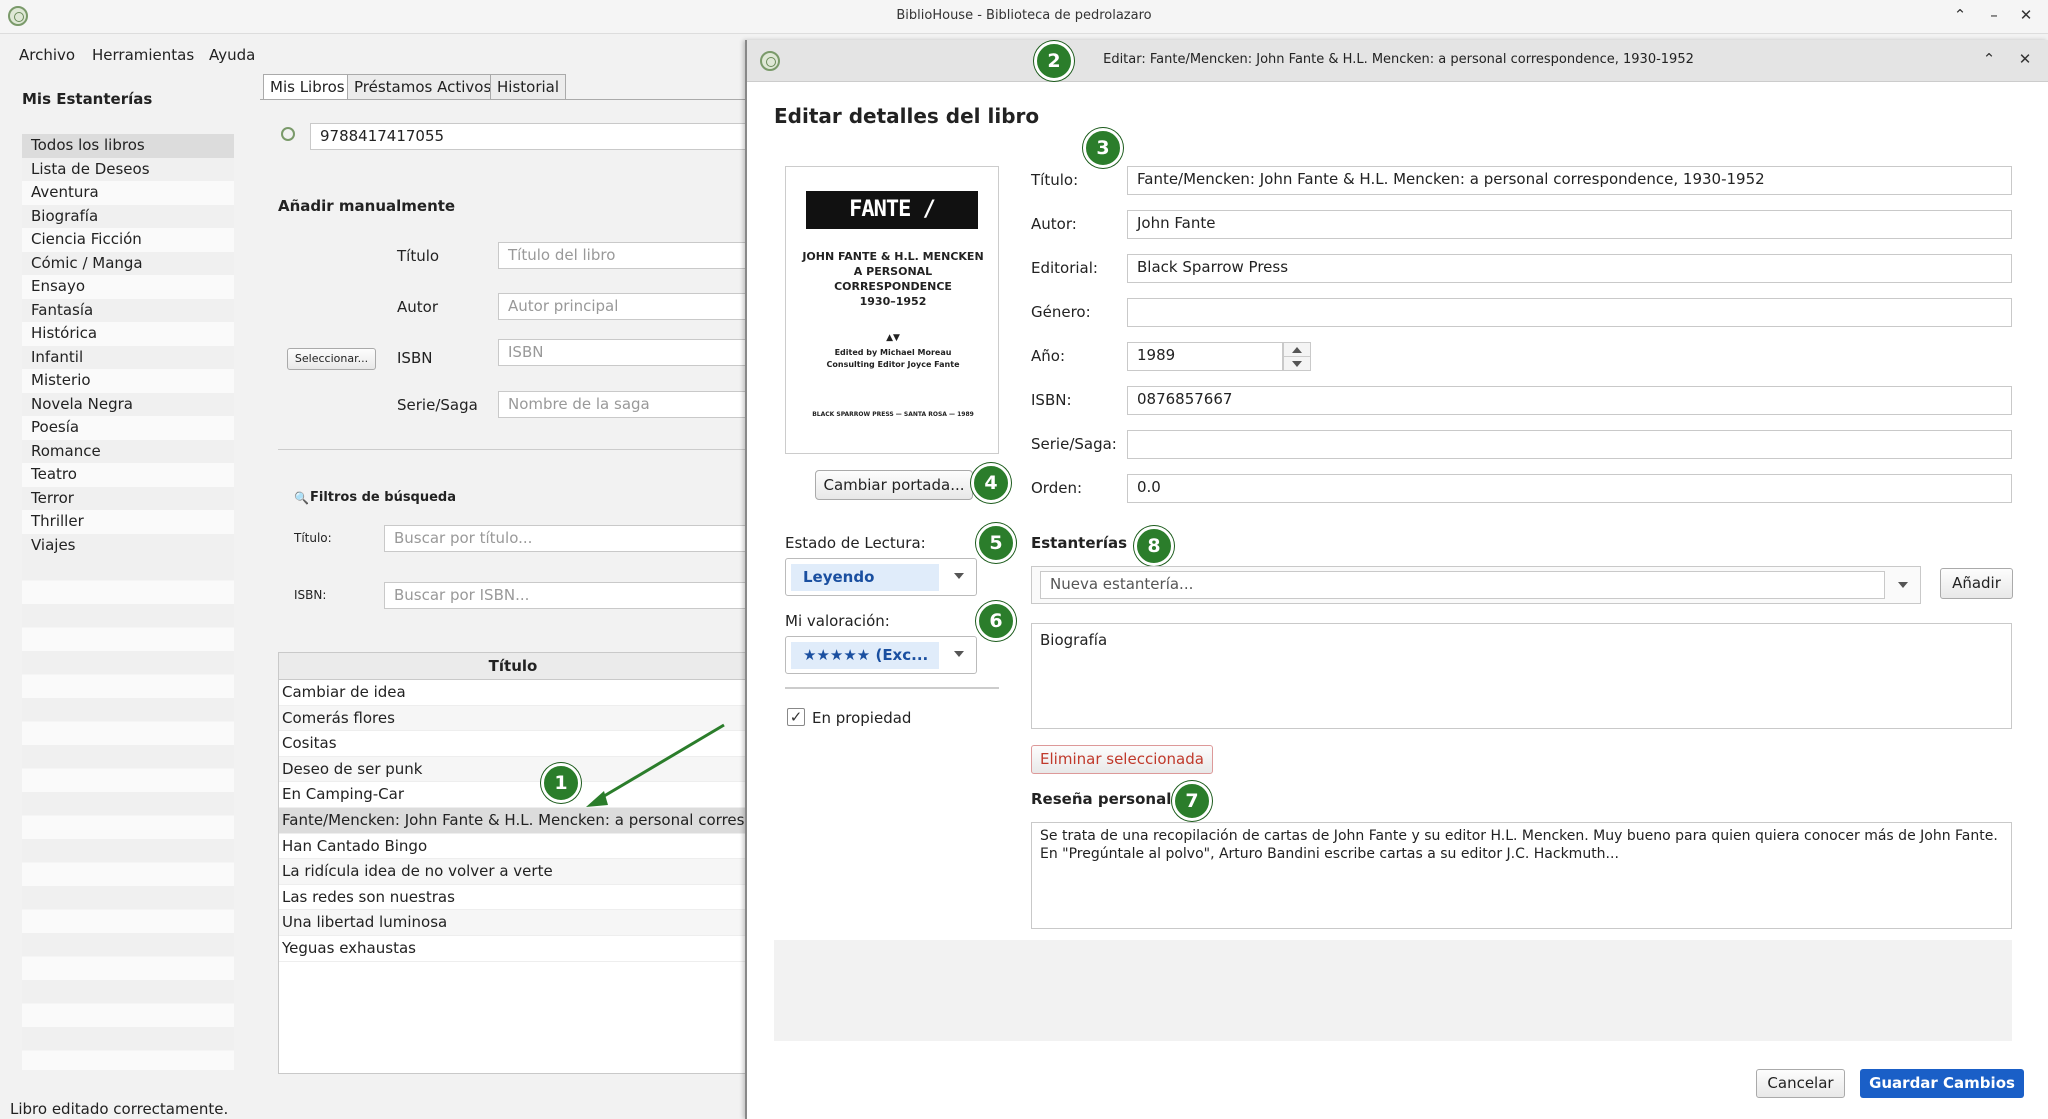  I want to click on shelves-list: Biografía, so click(1521, 676).